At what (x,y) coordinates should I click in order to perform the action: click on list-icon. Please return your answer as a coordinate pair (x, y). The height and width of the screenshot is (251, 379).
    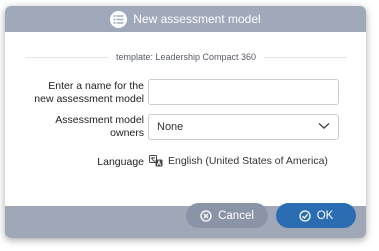
    Looking at the image, I should click on (119, 19).